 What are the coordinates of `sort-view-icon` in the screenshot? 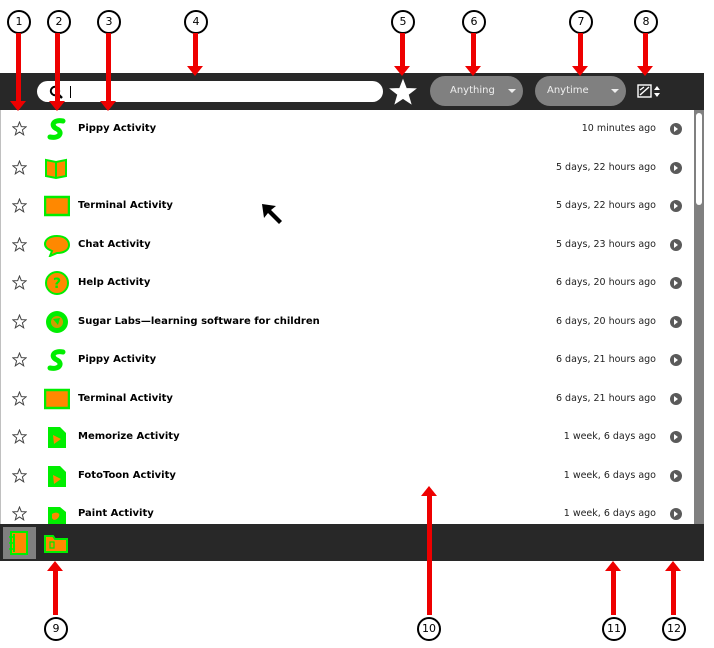 It's located at (650, 91).